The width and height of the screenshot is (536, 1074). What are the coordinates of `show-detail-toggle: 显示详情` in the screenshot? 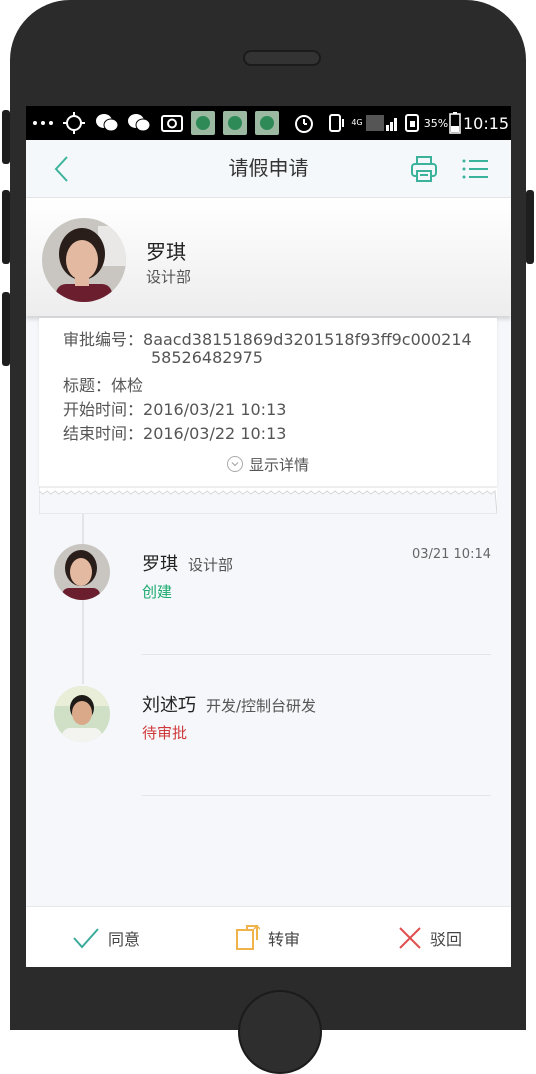 It's located at (268, 464).